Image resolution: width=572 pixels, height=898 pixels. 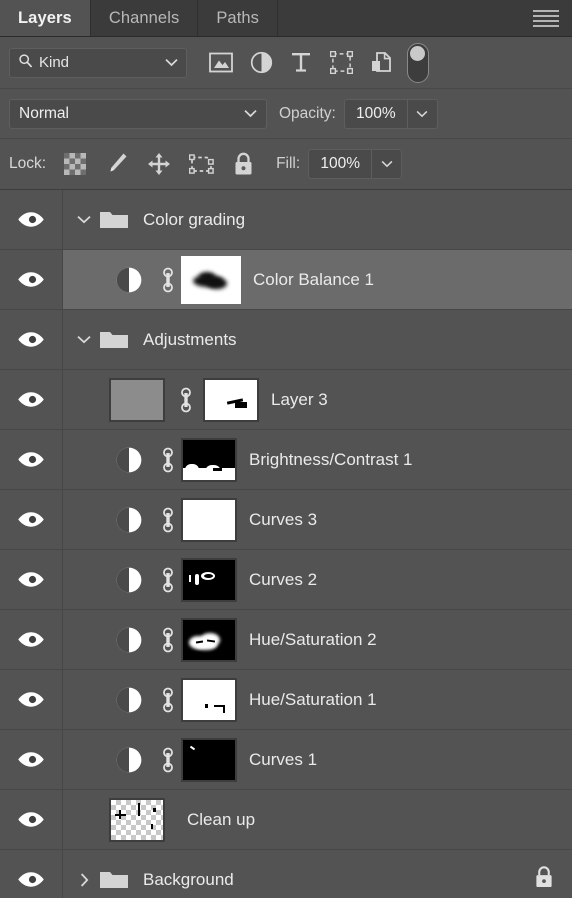 What do you see at coordinates (261, 63) in the screenshot?
I see `adjustment-layer-filter-icon` at bounding box center [261, 63].